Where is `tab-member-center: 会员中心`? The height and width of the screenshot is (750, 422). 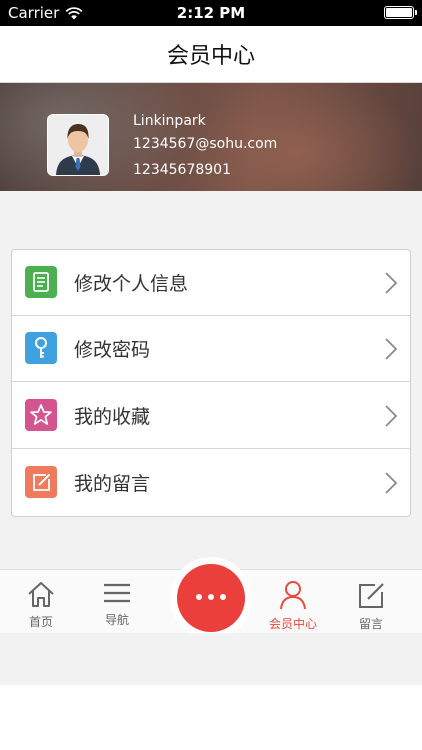 tab-member-center: 会员中心 is located at coordinates (293, 606).